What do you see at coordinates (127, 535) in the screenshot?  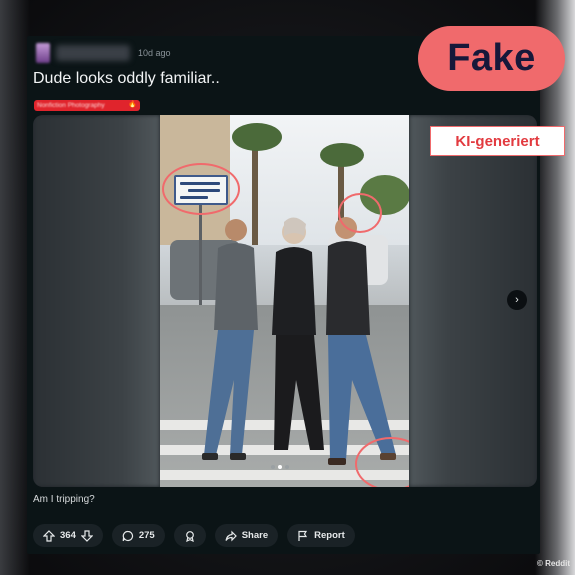 I see `comment-icon` at bounding box center [127, 535].